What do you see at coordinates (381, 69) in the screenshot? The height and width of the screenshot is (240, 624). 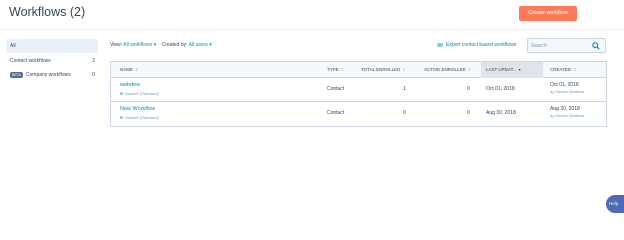 I see `column-header-label: TOTAL ENROLLED` at bounding box center [381, 69].